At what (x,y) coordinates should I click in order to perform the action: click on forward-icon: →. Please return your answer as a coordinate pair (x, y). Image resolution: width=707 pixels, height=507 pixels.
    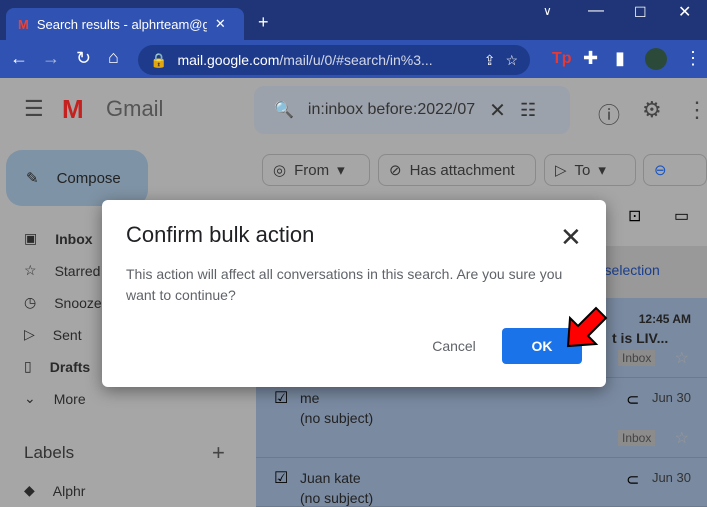
    Looking at the image, I should click on (51, 58).